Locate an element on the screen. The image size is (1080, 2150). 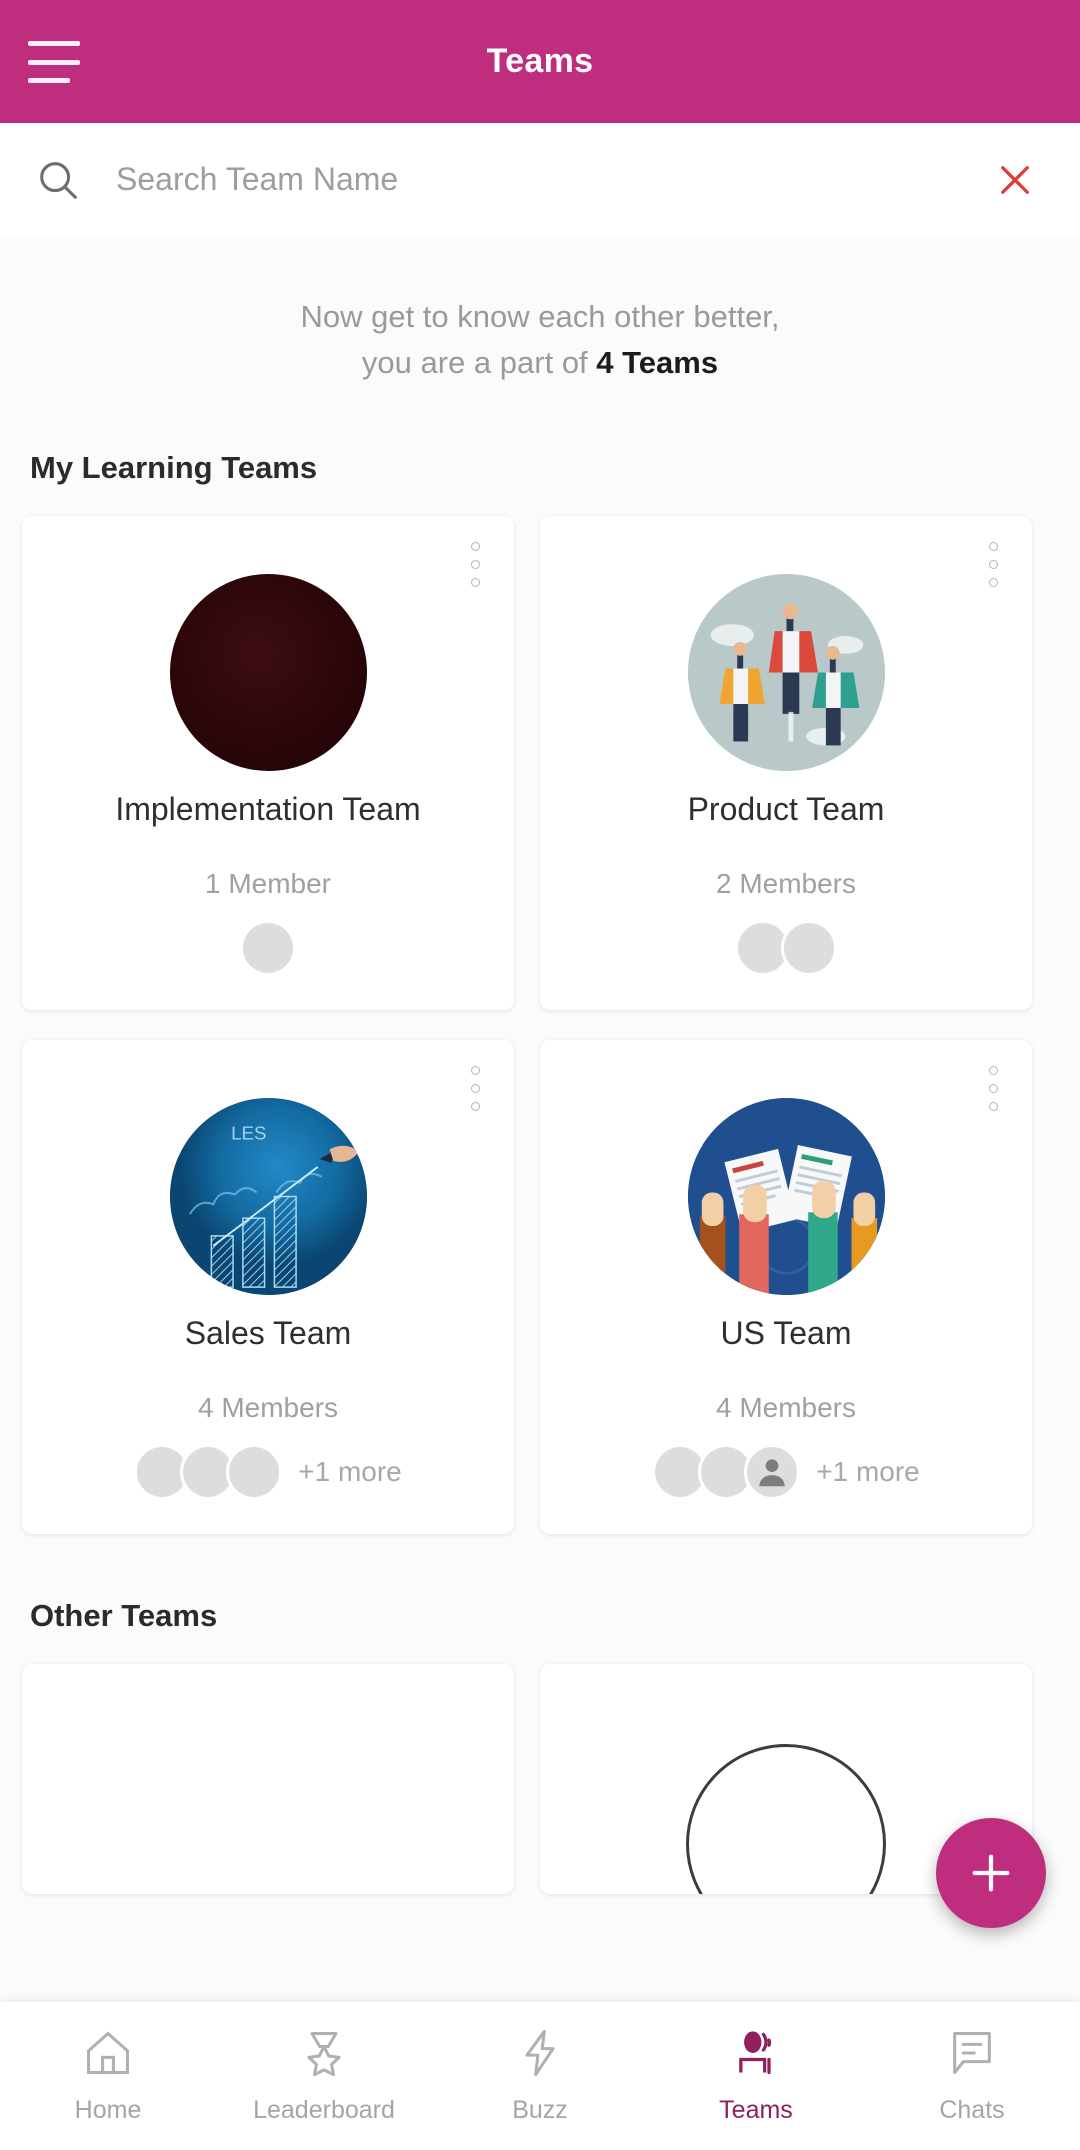
team-card-sales-team: LES Sales Team 4 Members +1 more is located at coordinates (268, 1287).